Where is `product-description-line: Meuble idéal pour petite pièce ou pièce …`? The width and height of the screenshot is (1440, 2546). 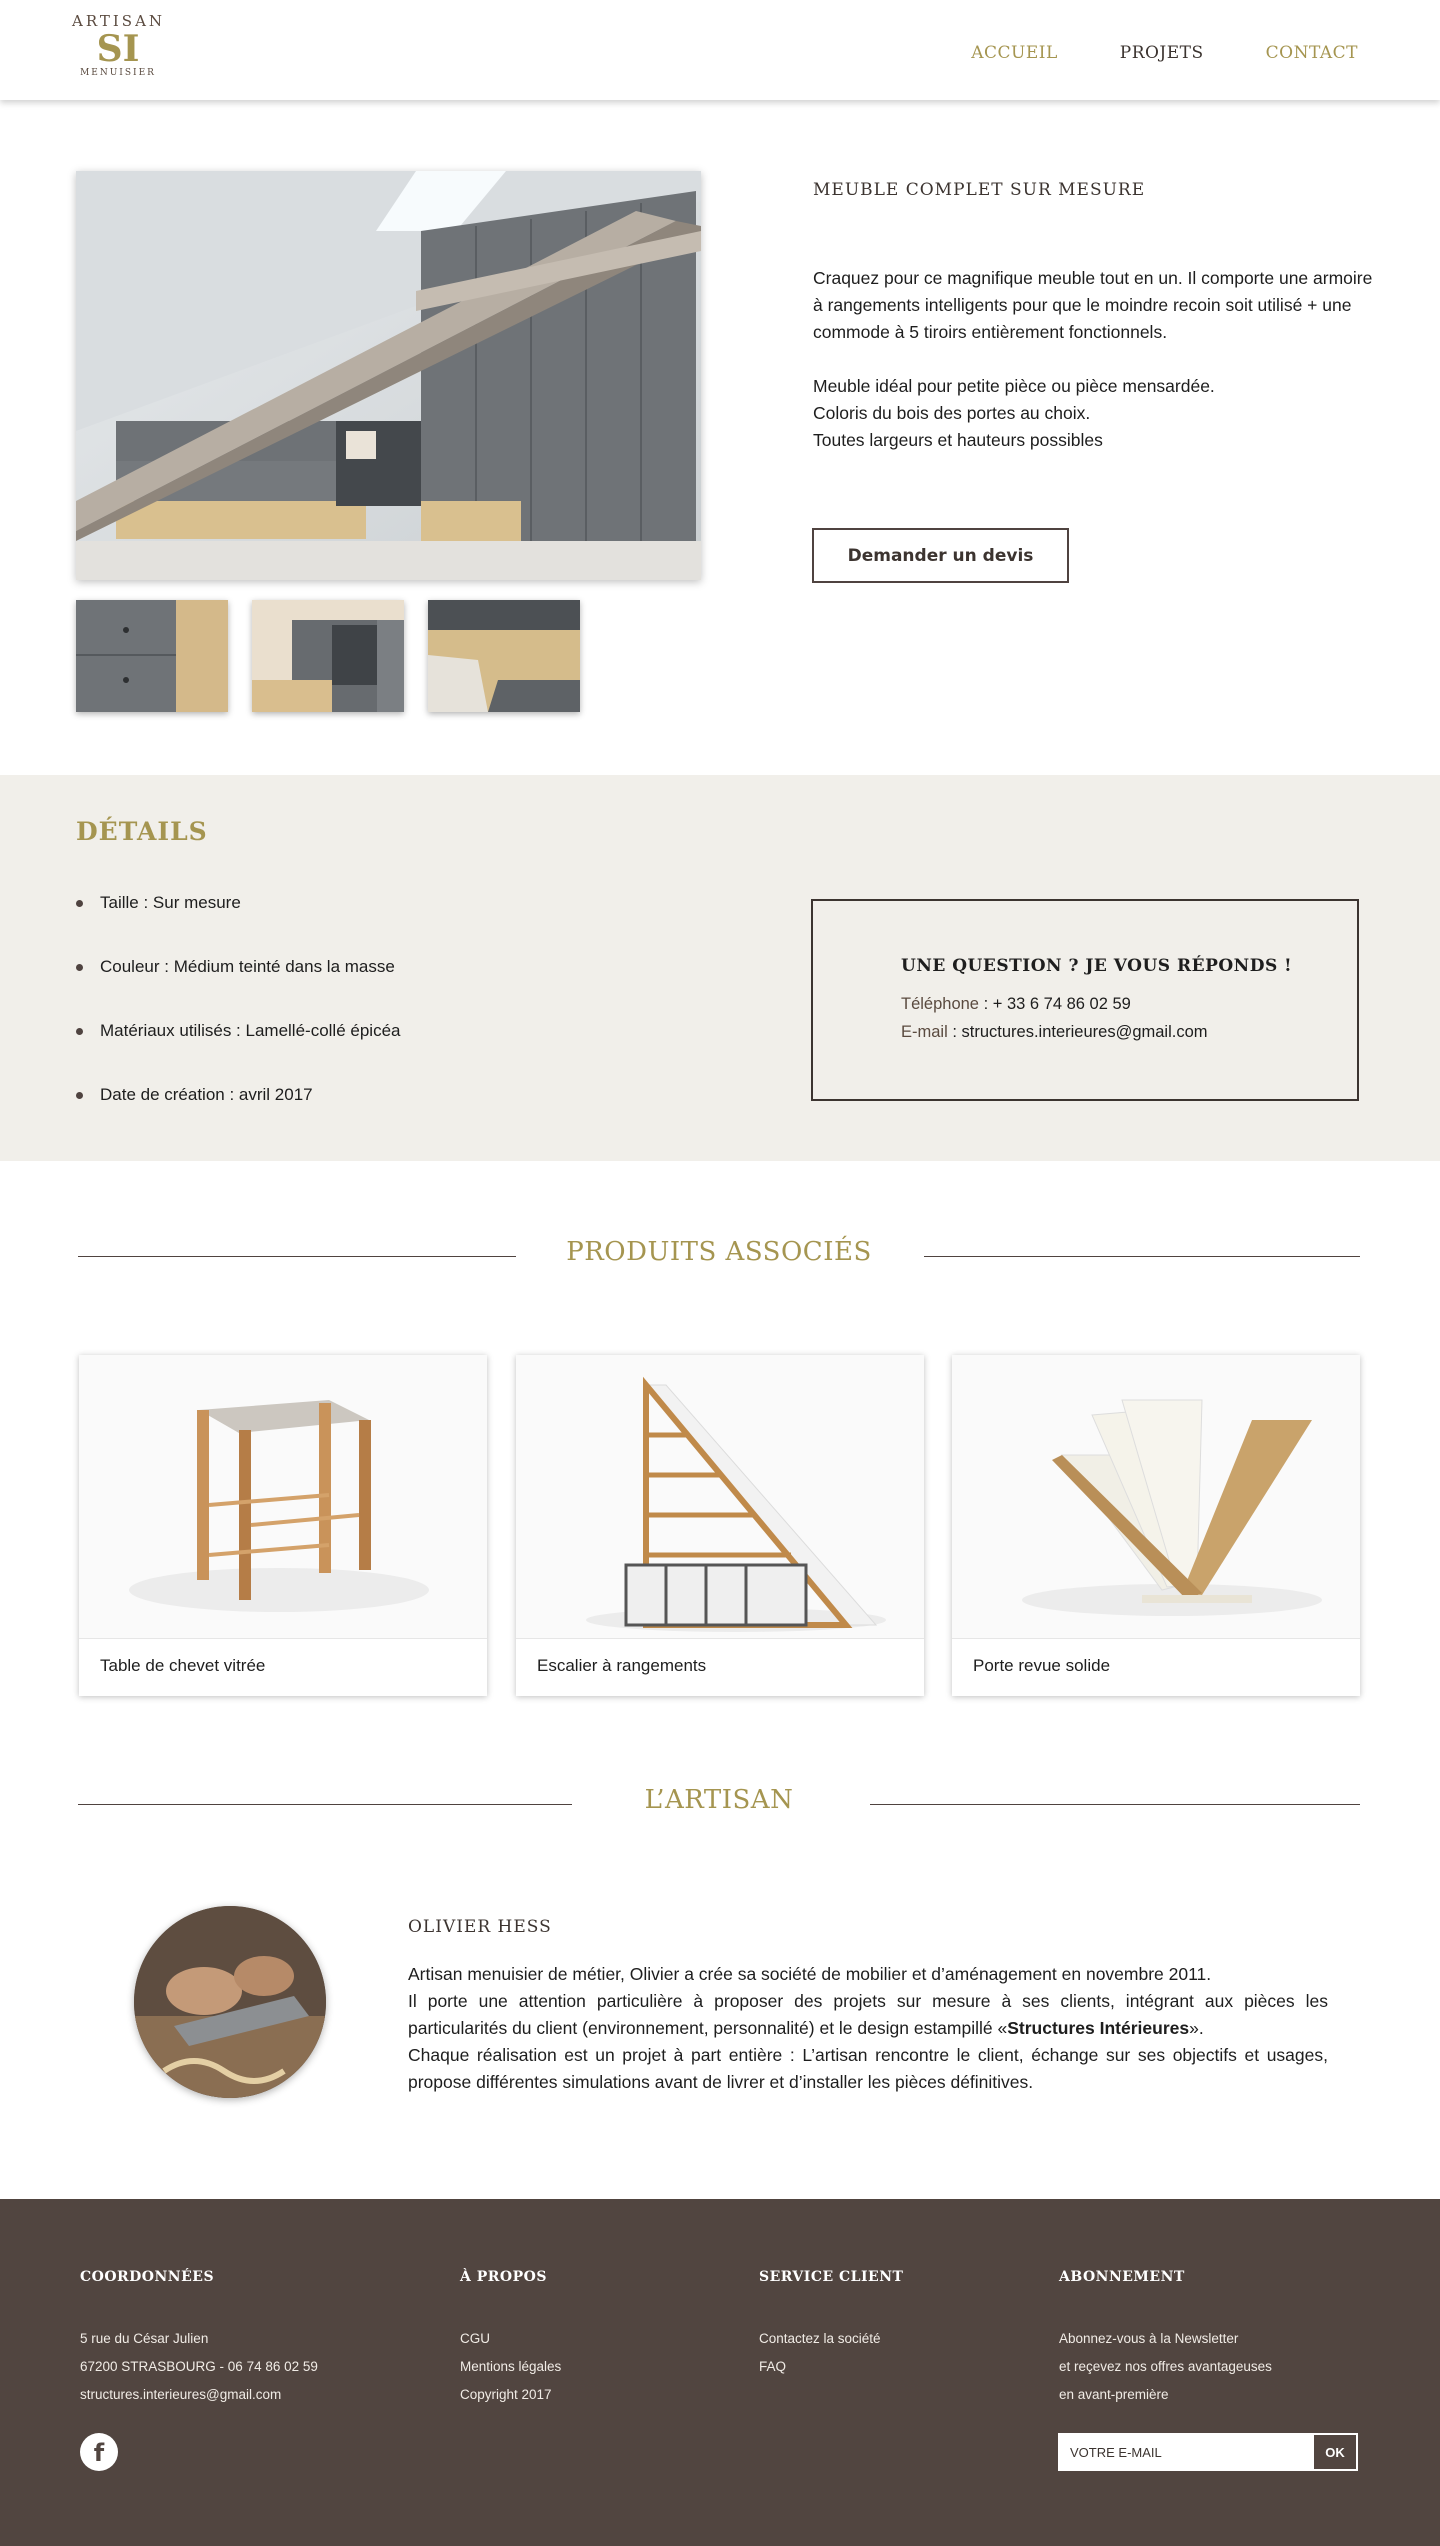
product-description-line: Meuble idéal pour petite pièce ou pièce … is located at coordinates (1014, 386).